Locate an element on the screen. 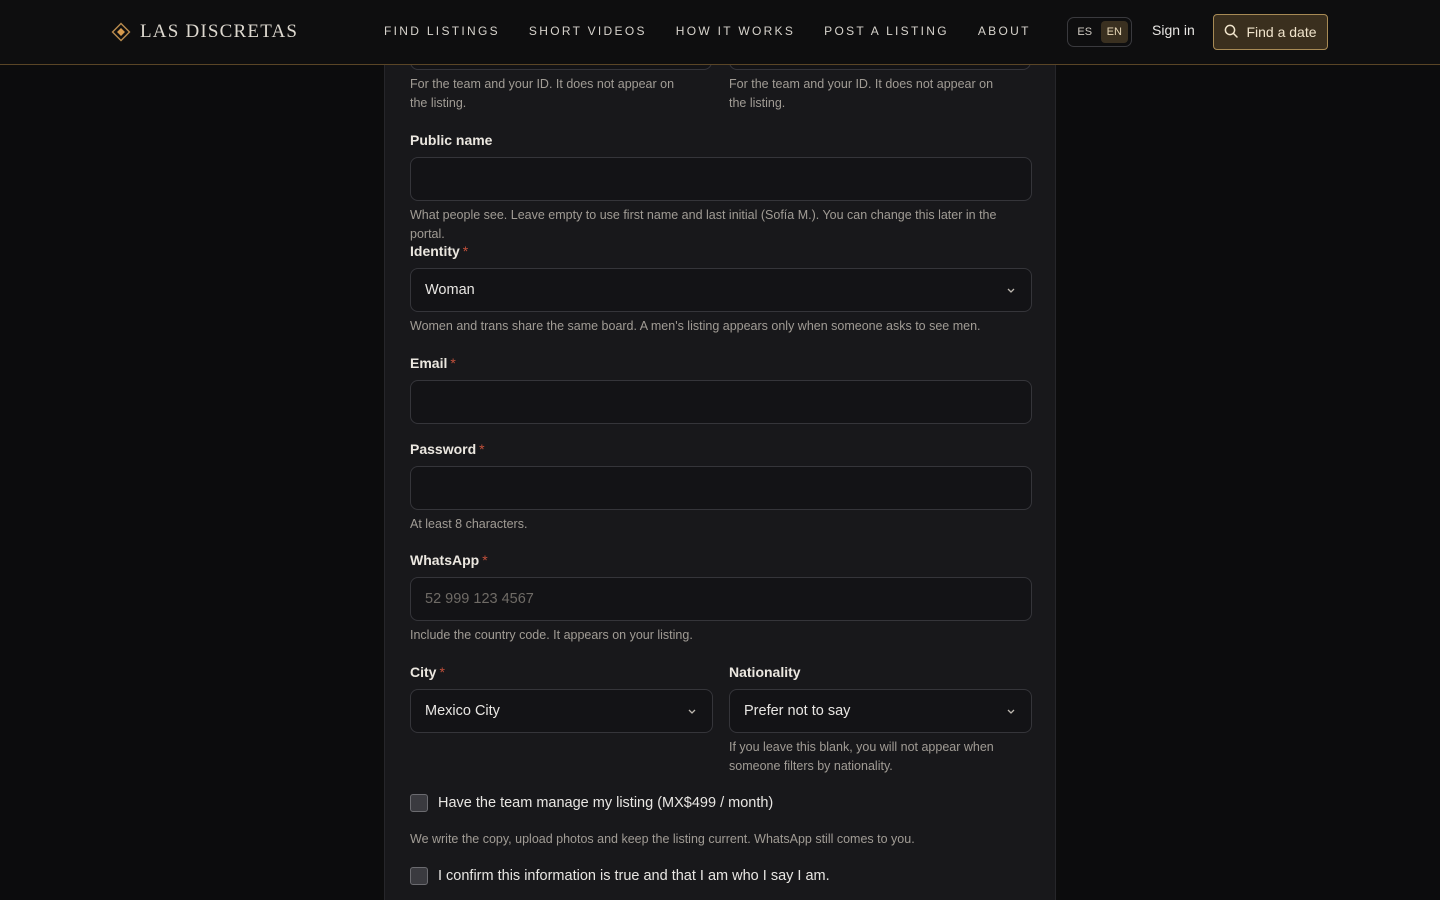  city-selected-value: Mexico City is located at coordinates (462, 711).